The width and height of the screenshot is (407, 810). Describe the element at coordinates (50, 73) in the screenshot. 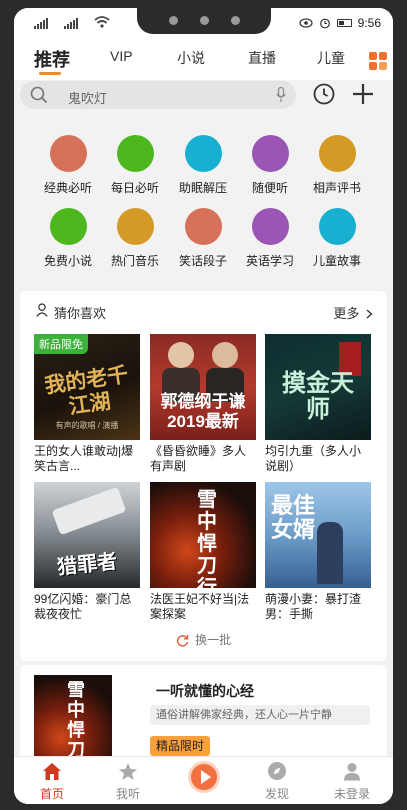

I see `tab-active-indicator` at that location.